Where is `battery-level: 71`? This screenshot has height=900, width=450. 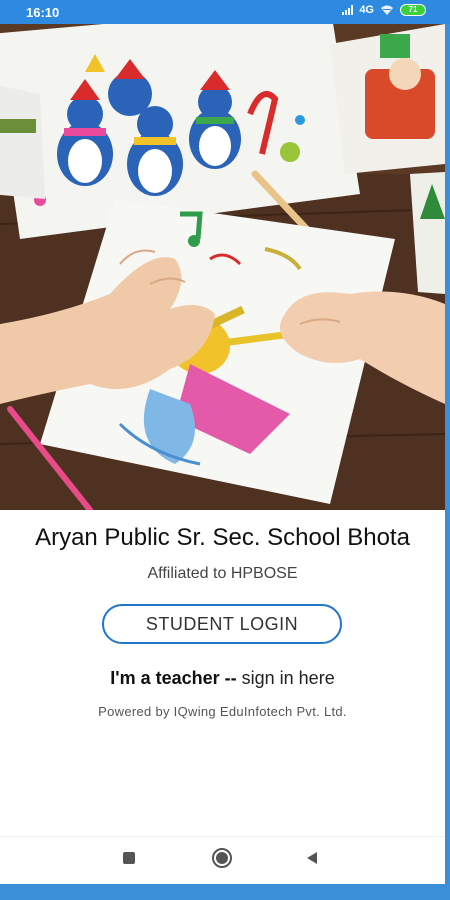
battery-level: 71 is located at coordinates (413, 9).